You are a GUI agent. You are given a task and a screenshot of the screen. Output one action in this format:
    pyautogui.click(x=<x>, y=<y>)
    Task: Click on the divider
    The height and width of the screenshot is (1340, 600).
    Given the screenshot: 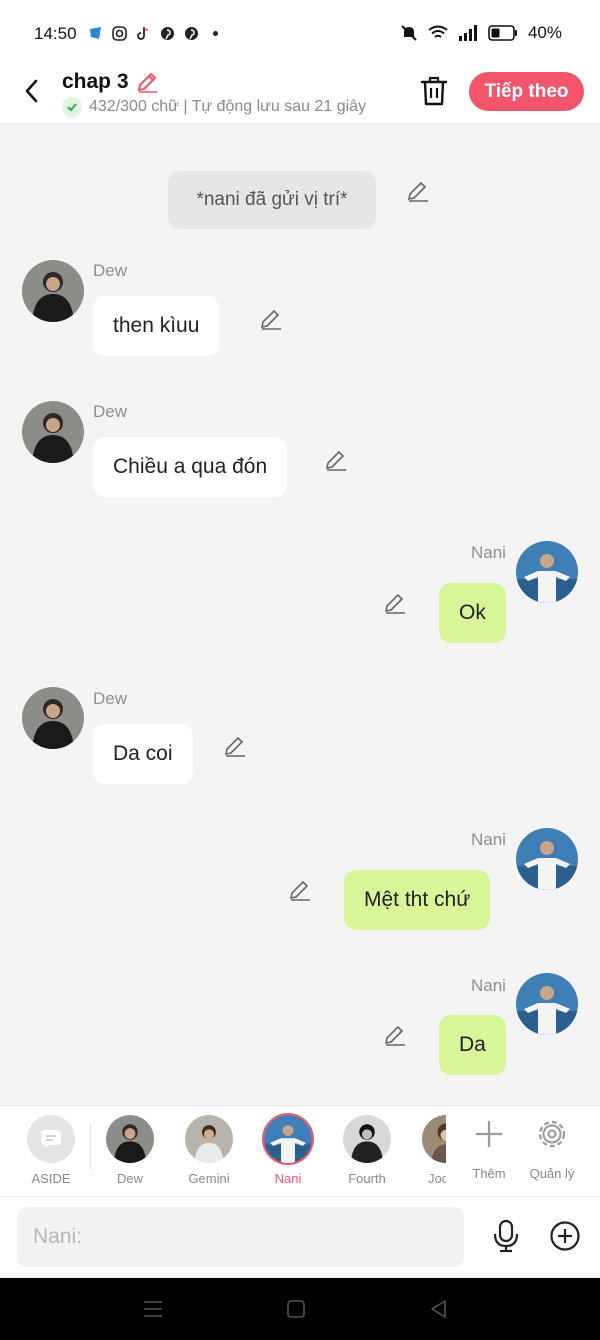 What is the action you would take?
    pyautogui.click(x=90, y=1146)
    